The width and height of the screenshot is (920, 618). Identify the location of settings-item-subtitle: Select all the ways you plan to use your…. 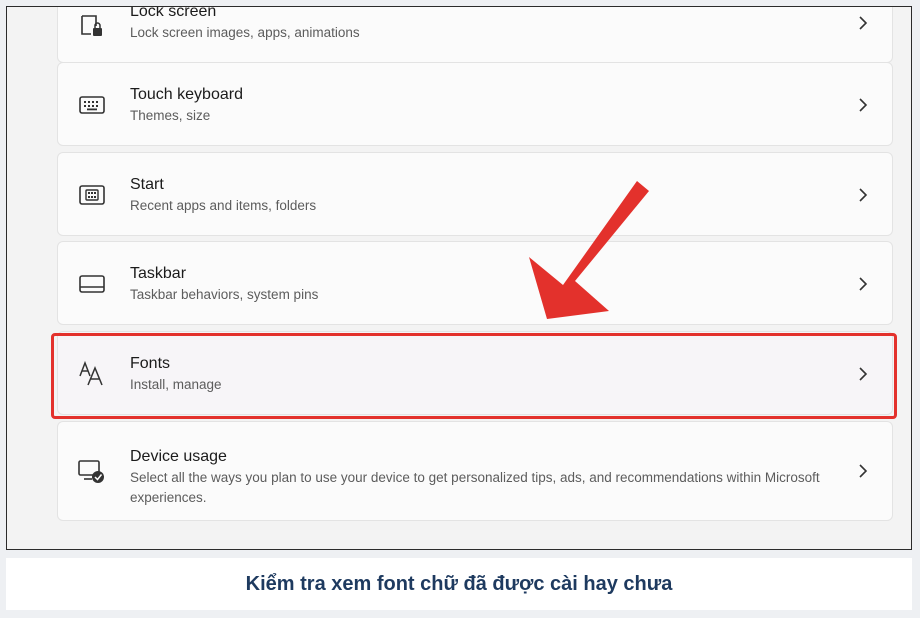
(475, 487).